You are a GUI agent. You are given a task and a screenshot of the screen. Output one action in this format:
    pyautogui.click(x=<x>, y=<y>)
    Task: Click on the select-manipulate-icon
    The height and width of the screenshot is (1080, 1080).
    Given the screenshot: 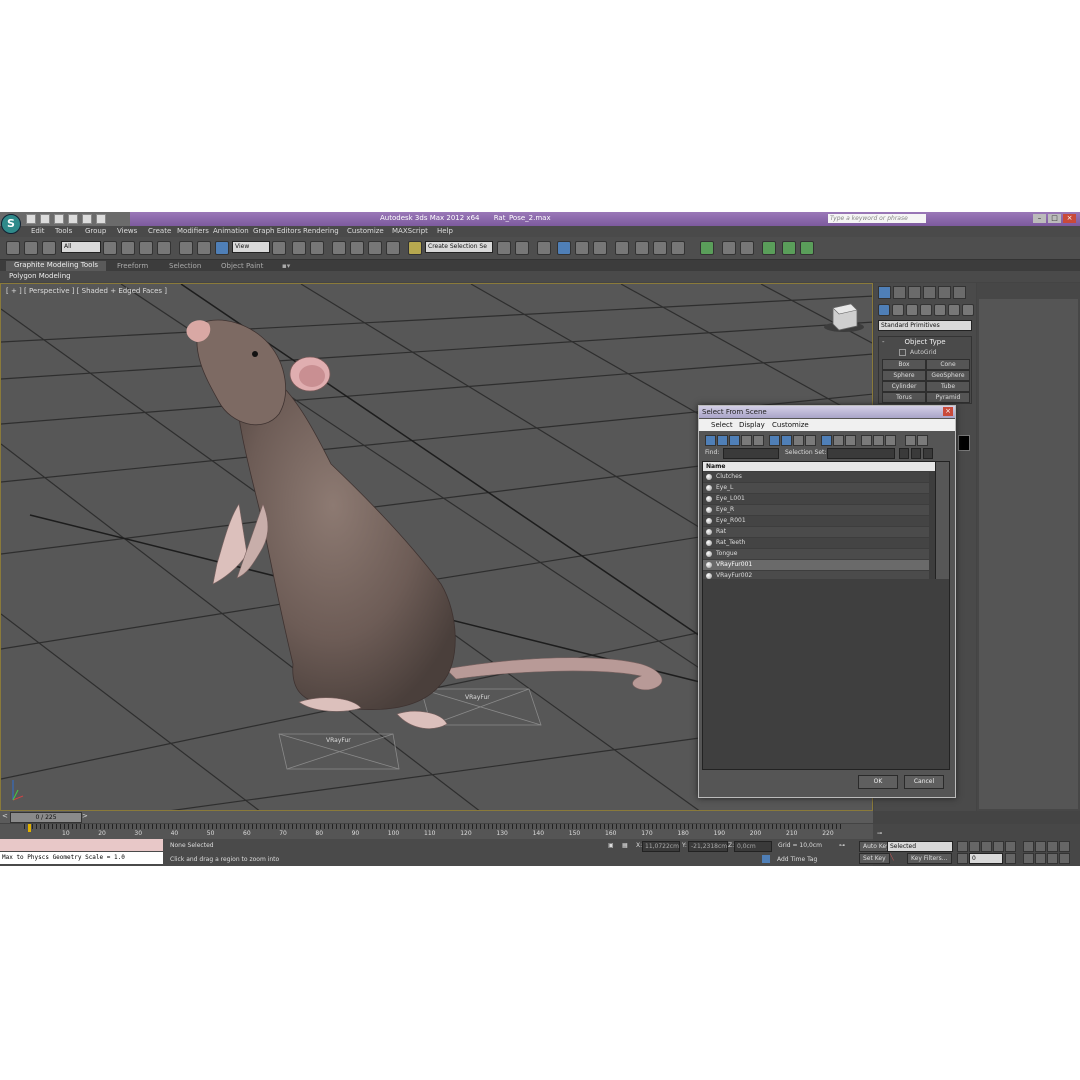 What is the action you would take?
    pyautogui.click(x=299, y=248)
    